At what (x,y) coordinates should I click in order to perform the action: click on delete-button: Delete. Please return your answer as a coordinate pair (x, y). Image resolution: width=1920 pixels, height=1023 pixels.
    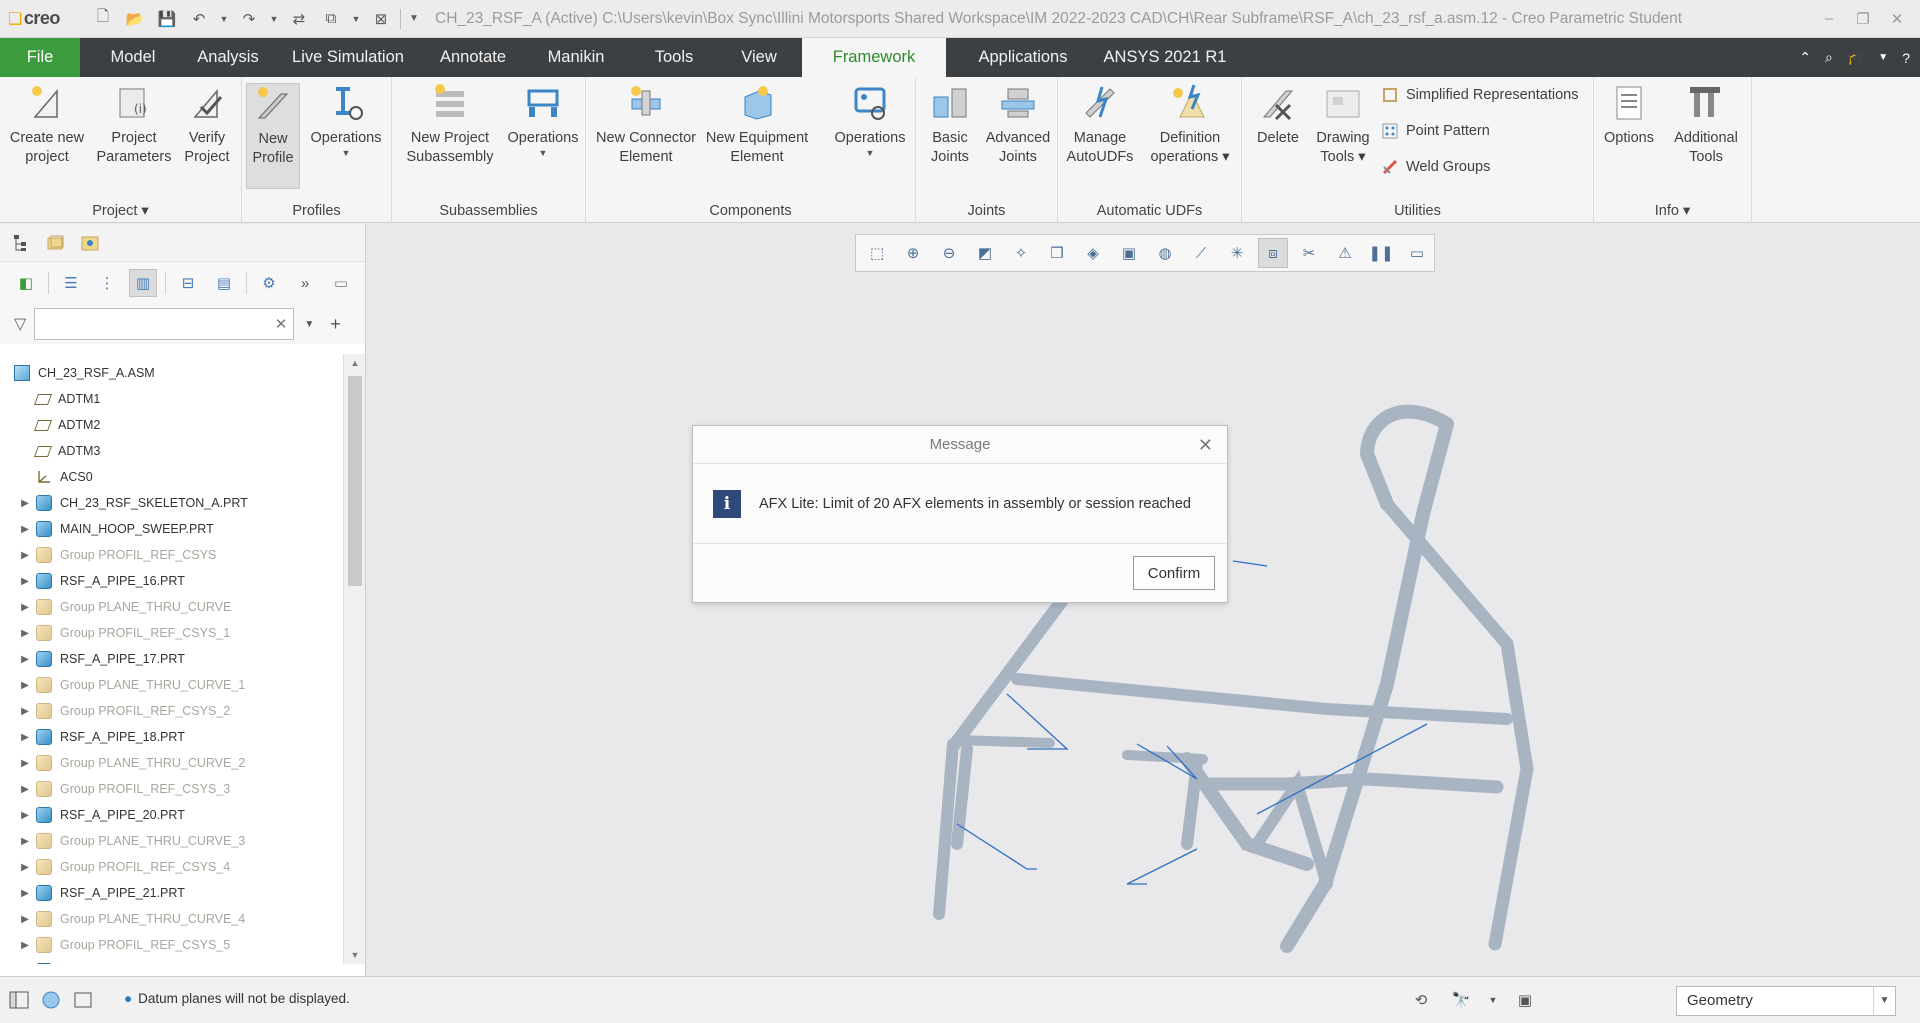
    Looking at the image, I should click on (1278, 115).